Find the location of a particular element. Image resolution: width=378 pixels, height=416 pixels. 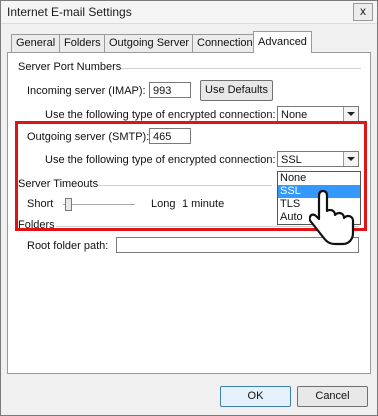

incoming-server-label: Incoming server (IMAP): is located at coordinates (86, 91).